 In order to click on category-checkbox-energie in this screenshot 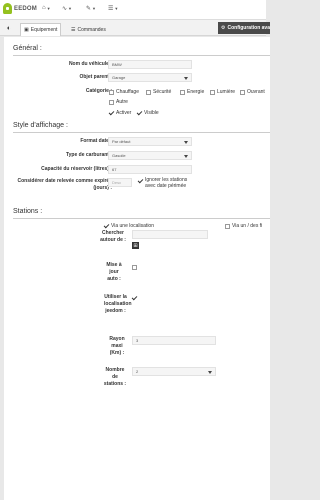, I will do `click(182, 92)`.